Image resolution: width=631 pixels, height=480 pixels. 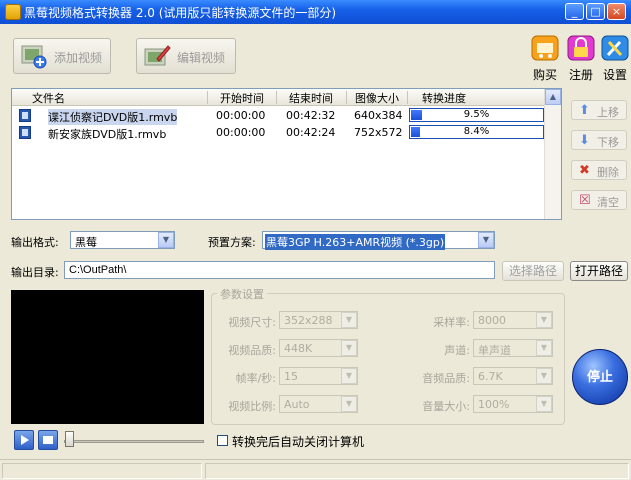 What do you see at coordinates (318, 348) in the screenshot?
I see `video-quality-select: 448K ▼` at bounding box center [318, 348].